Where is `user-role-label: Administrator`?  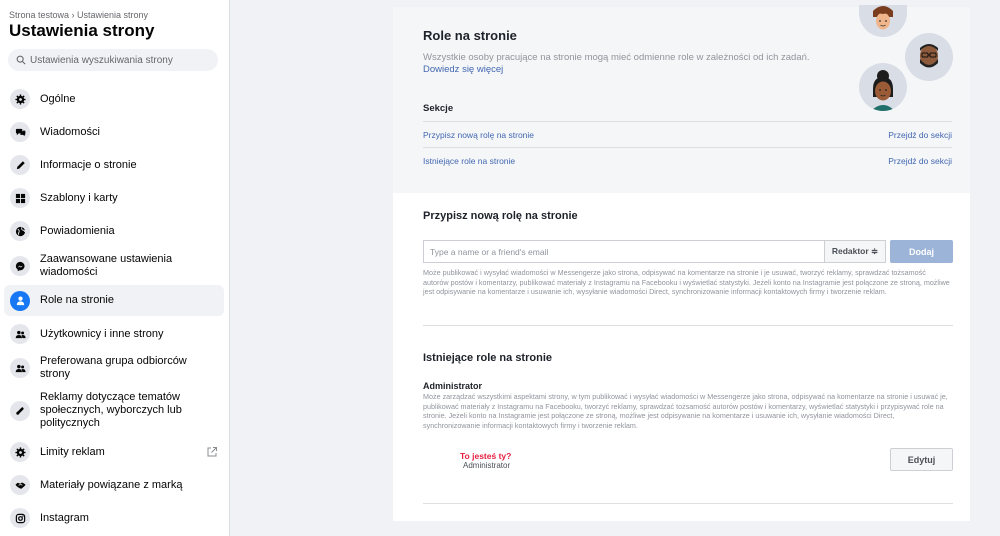
user-role-label: Administrator is located at coordinates (487, 465).